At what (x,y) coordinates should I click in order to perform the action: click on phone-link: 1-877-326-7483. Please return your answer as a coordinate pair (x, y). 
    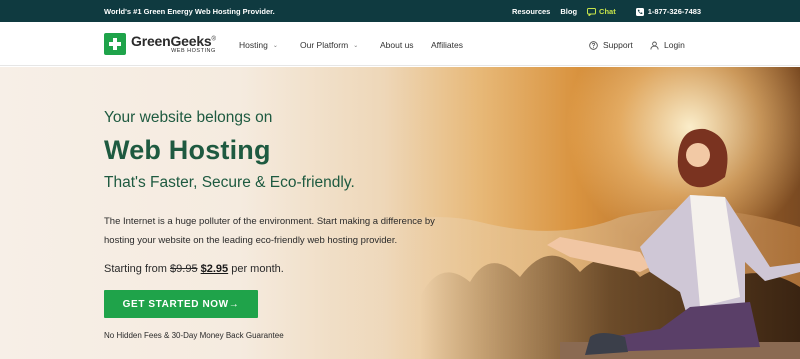
    Looking at the image, I should click on (673, 11).